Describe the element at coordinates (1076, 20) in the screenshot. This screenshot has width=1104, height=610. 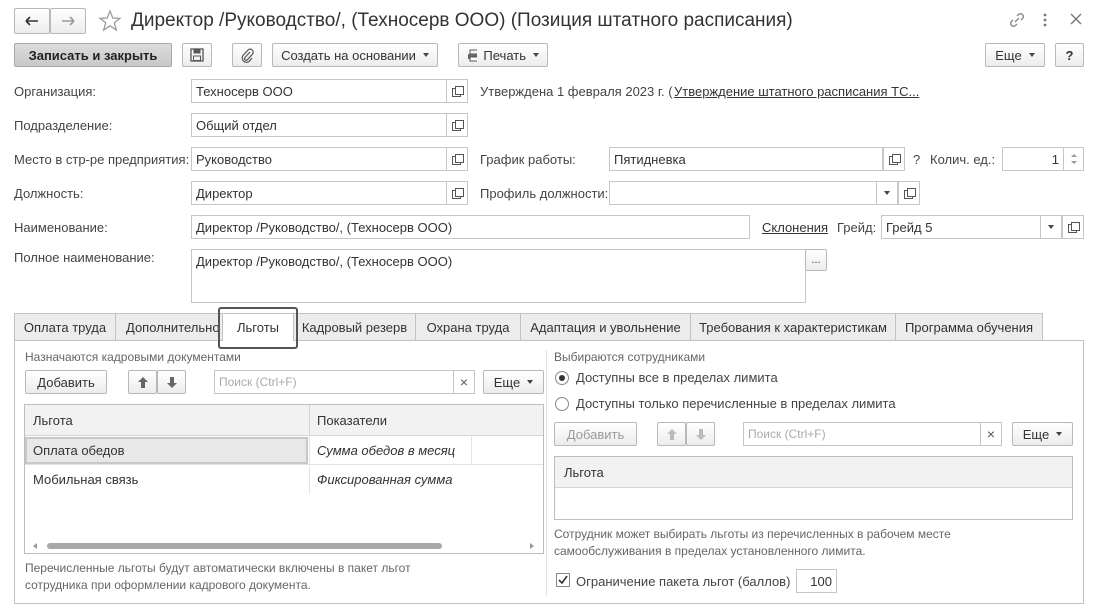
I see `close-icon` at that location.